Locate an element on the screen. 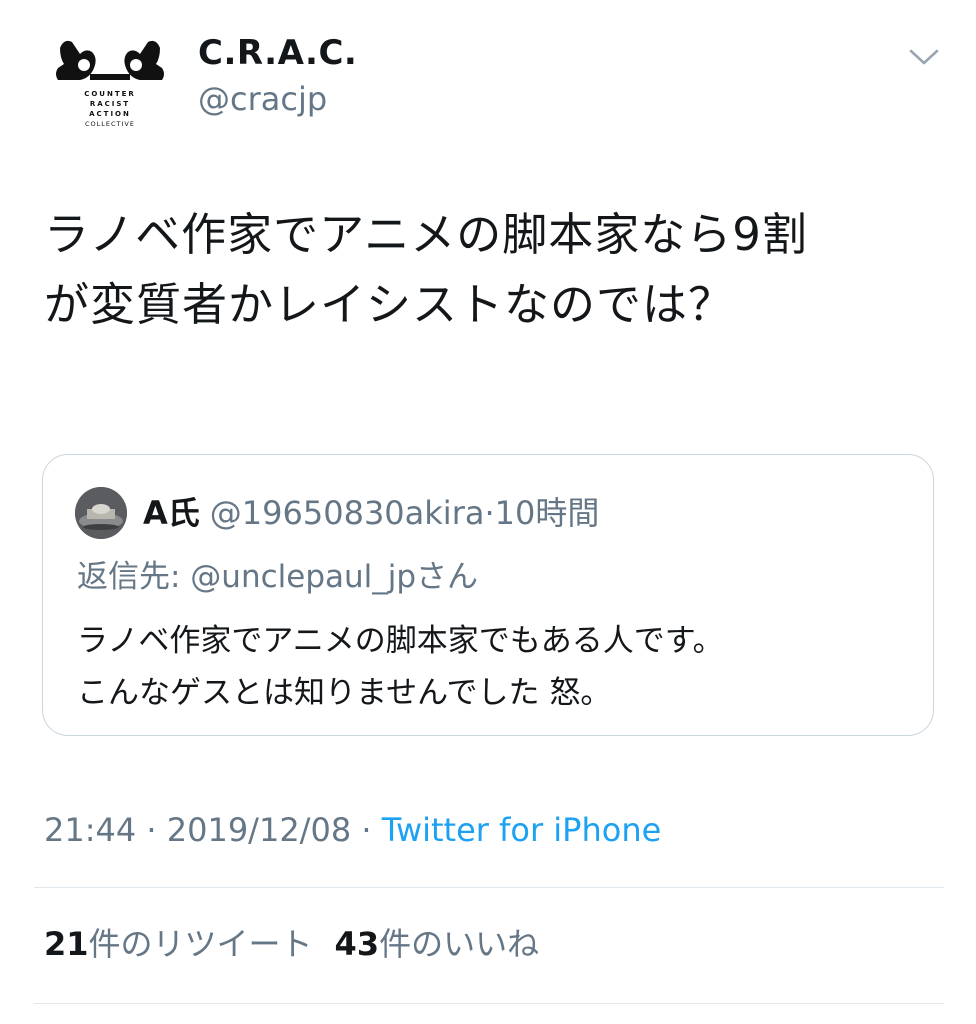 This screenshot has height=1024, width=976. tweet-text-line: ラノベ作家でアニメの脚本家なら9割 is located at coordinates (426, 234).